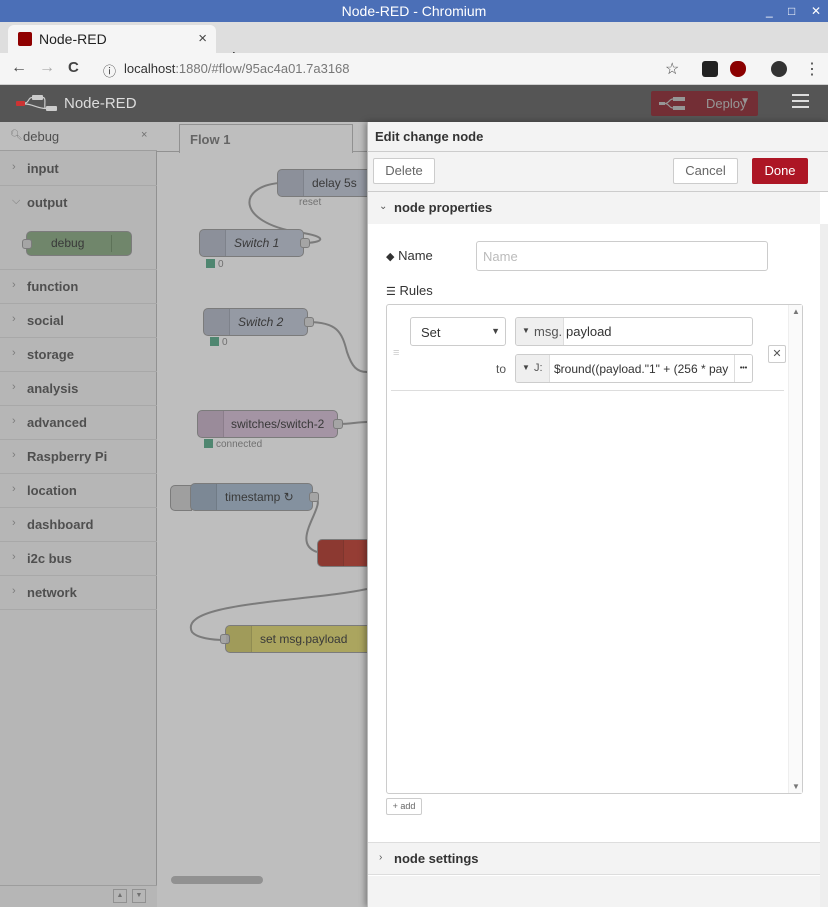  Describe the element at coordinates (594, 891) in the screenshot. I see `tray-footer` at that location.